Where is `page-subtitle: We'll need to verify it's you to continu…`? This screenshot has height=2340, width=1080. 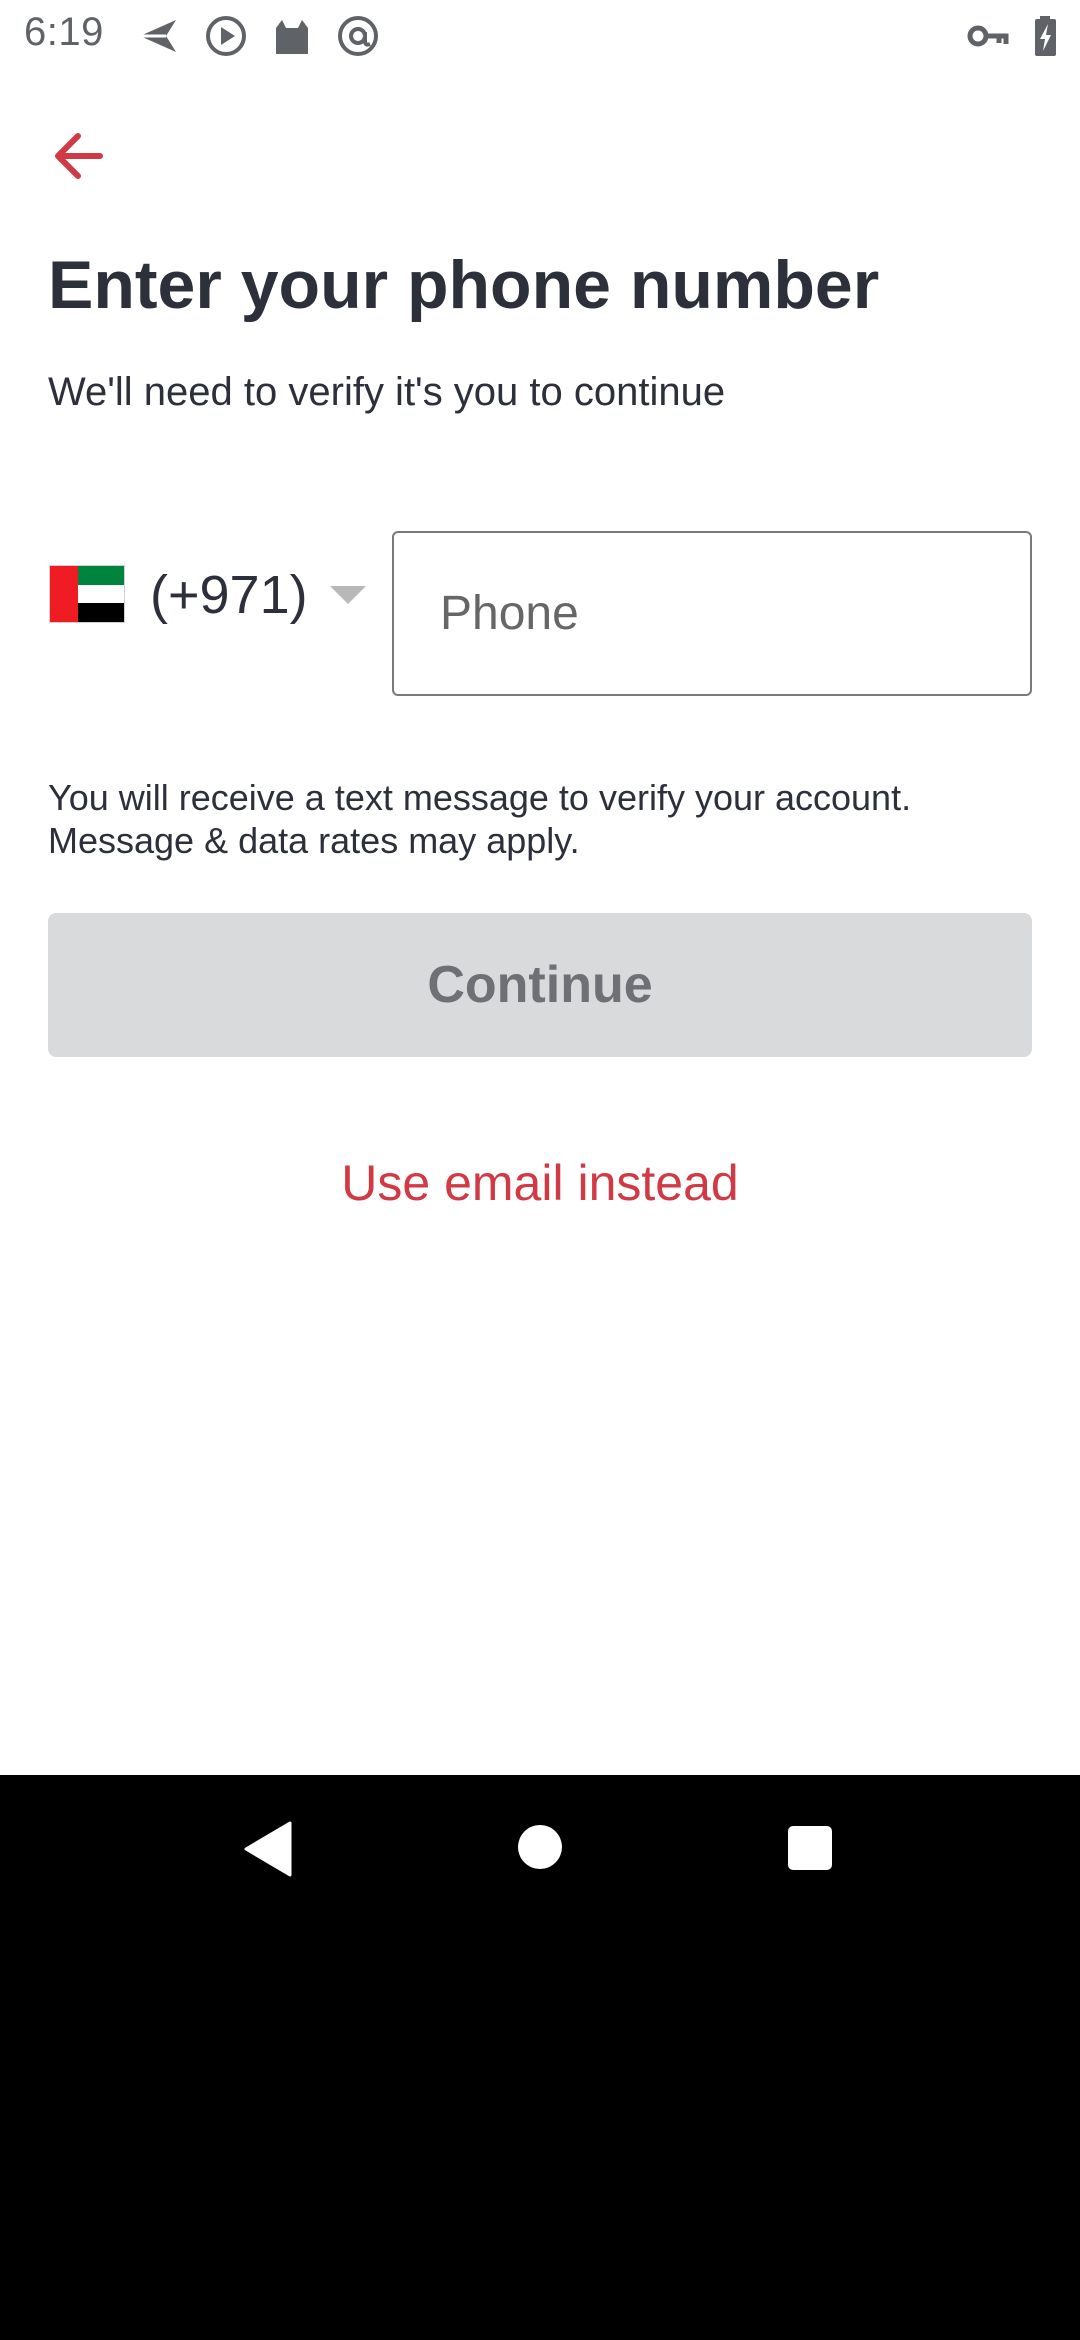 page-subtitle: We'll need to verify it's you to continu… is located at coordinates (387, 392).